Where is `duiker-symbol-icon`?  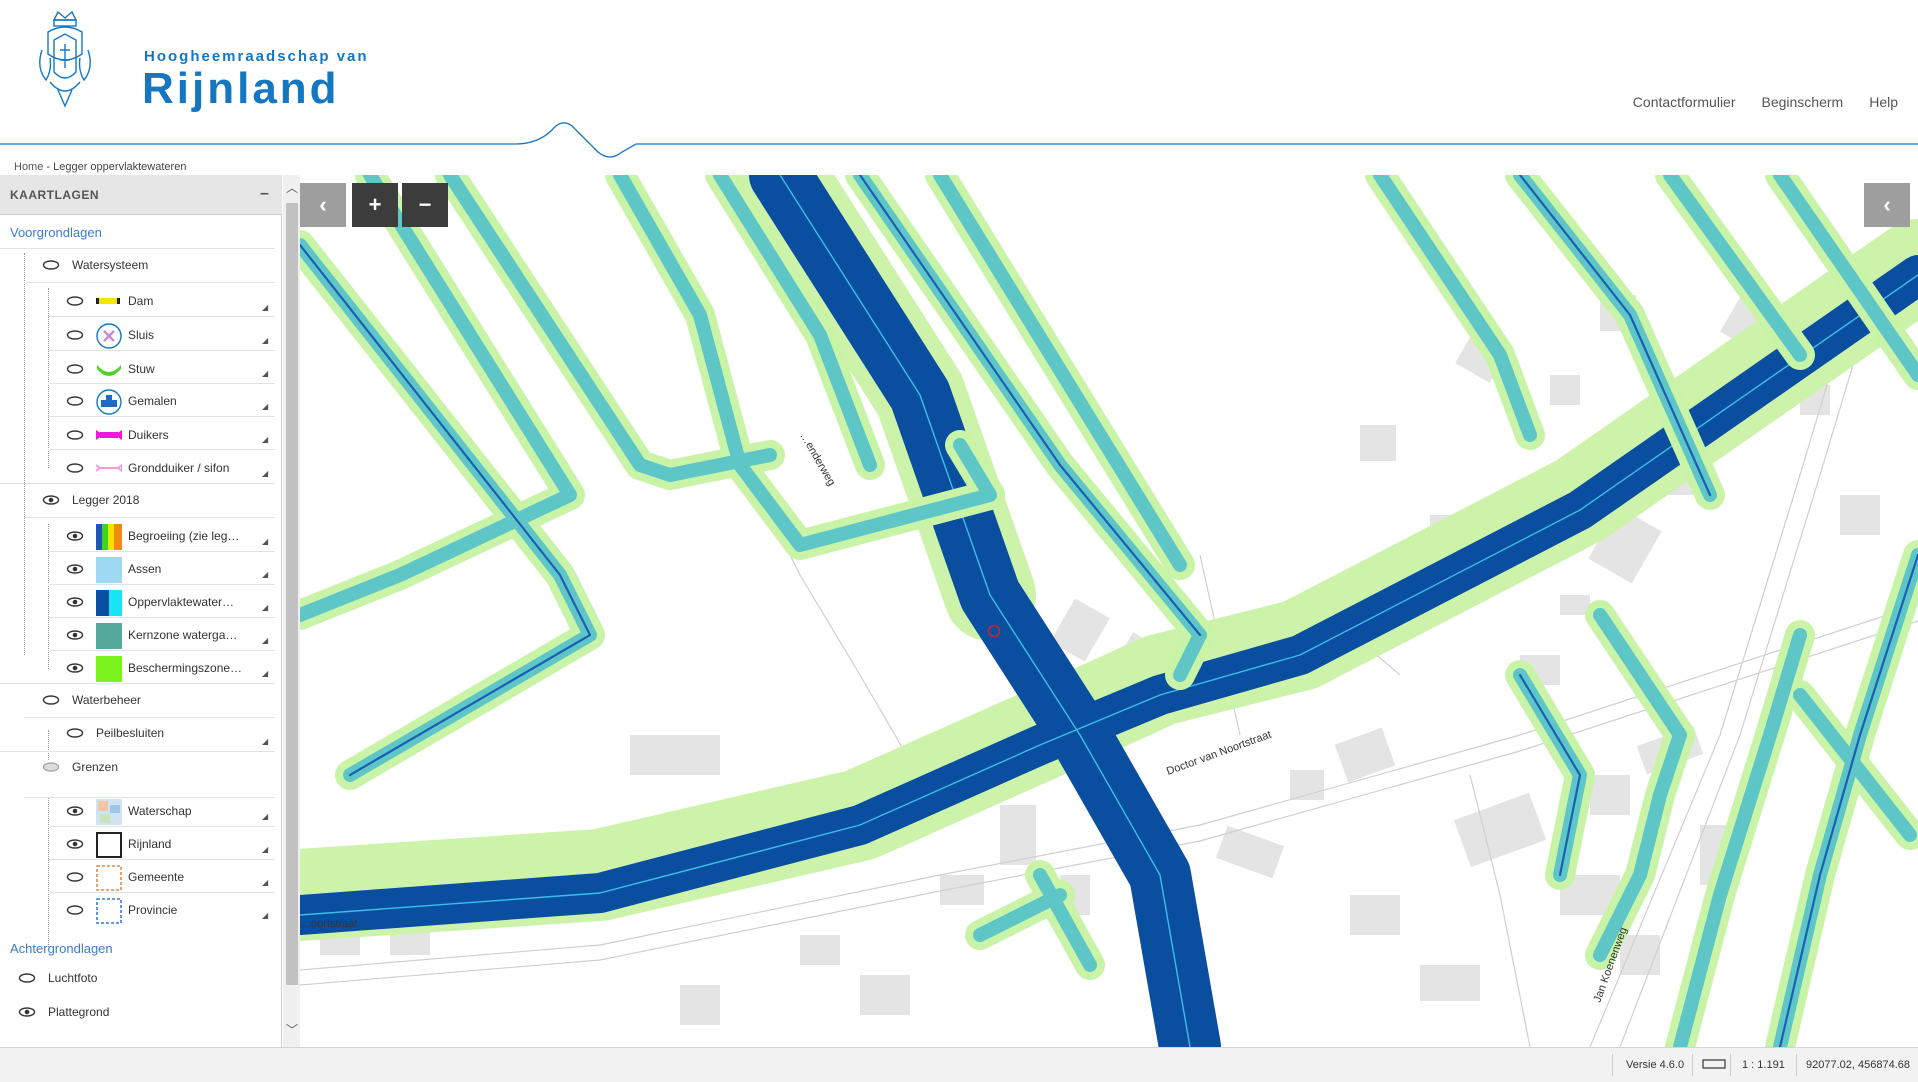
duiker-symbol-icon is located at coordinates (109, 435).